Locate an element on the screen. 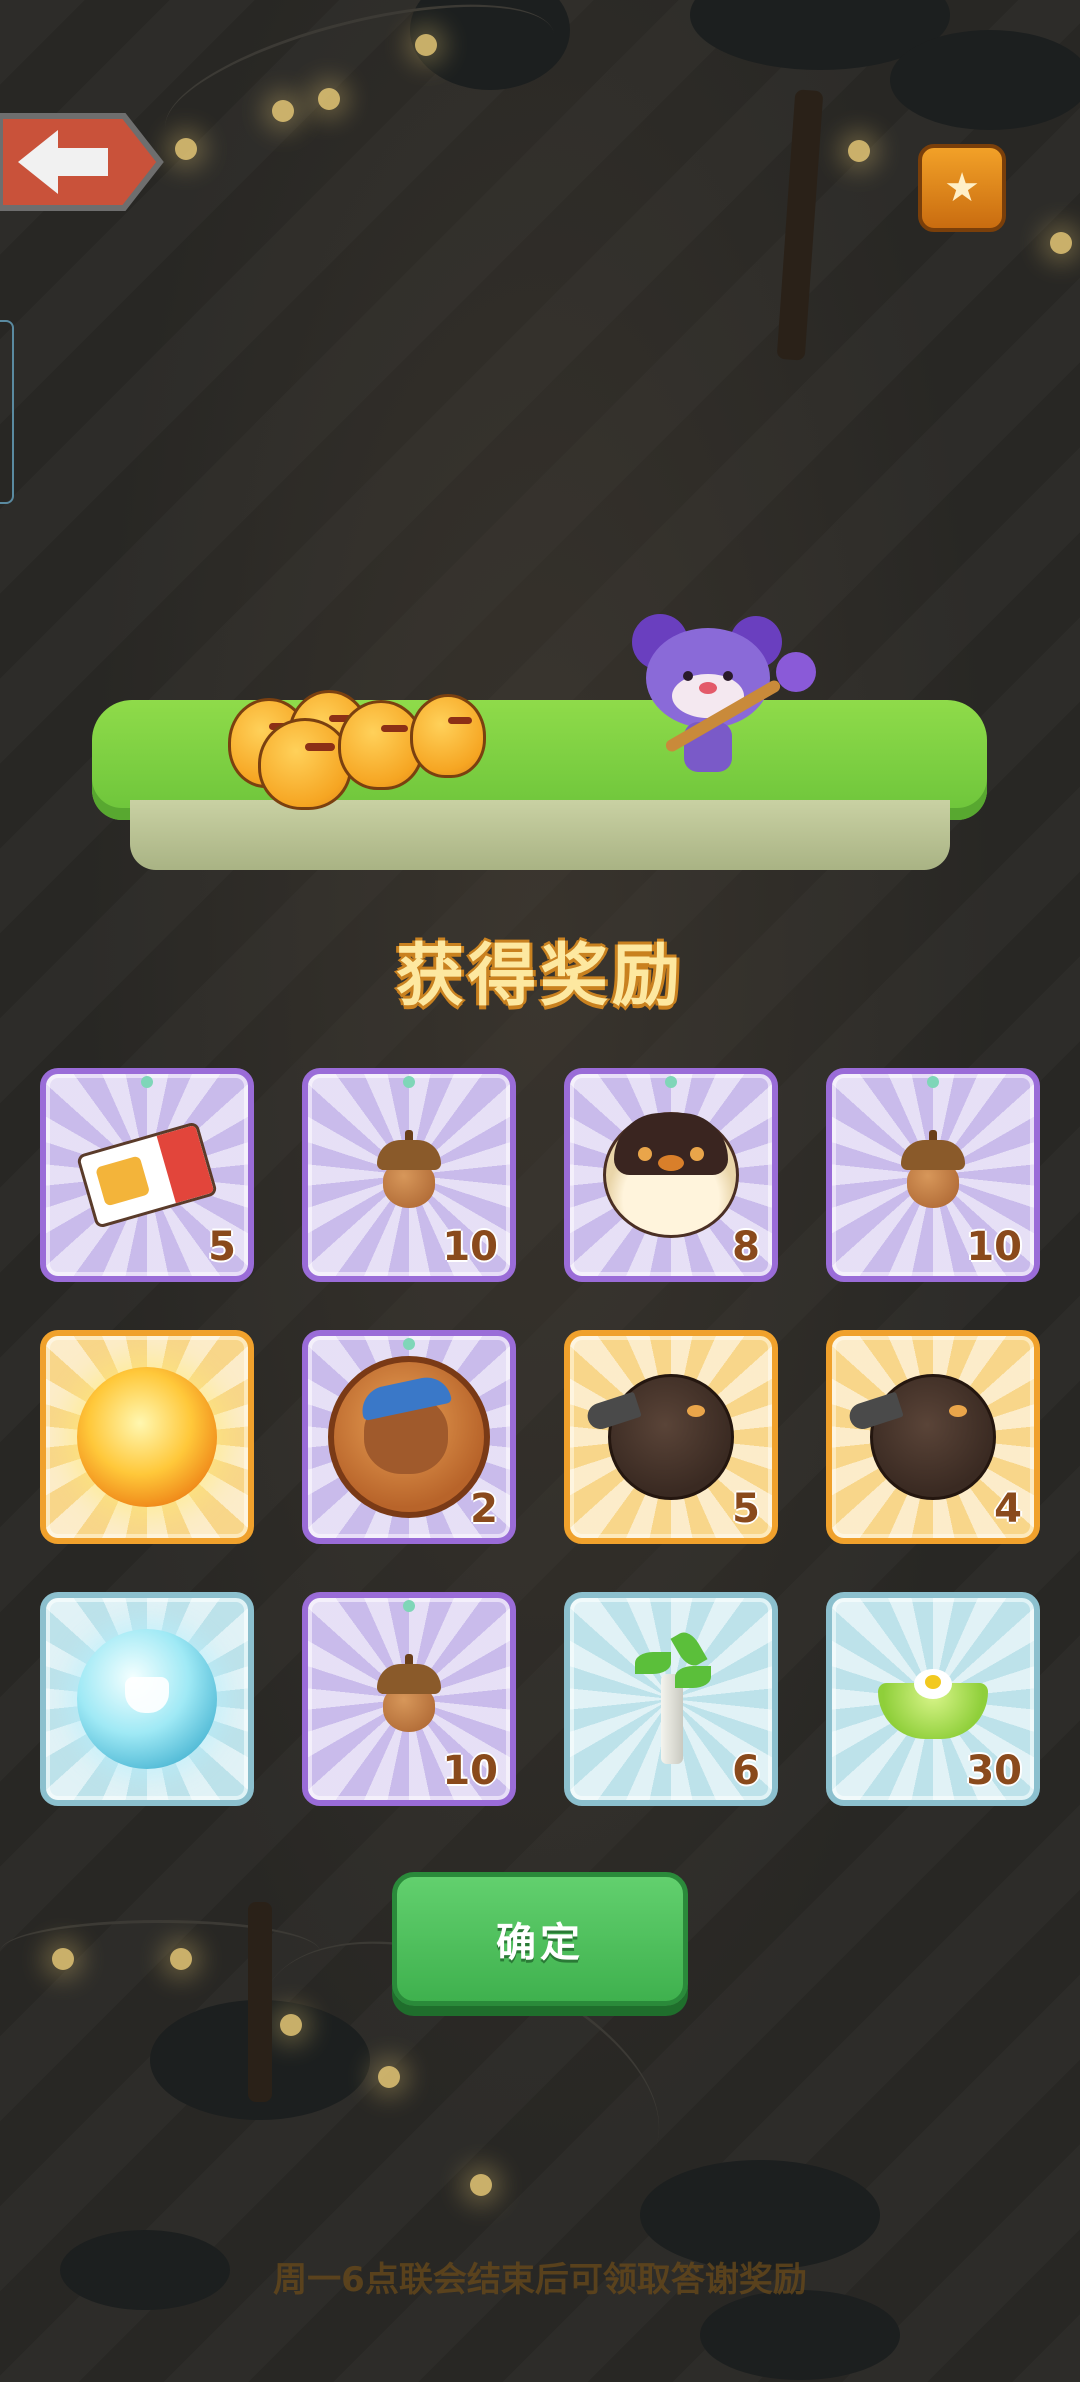  island-base is located at coordinates (540, 835).